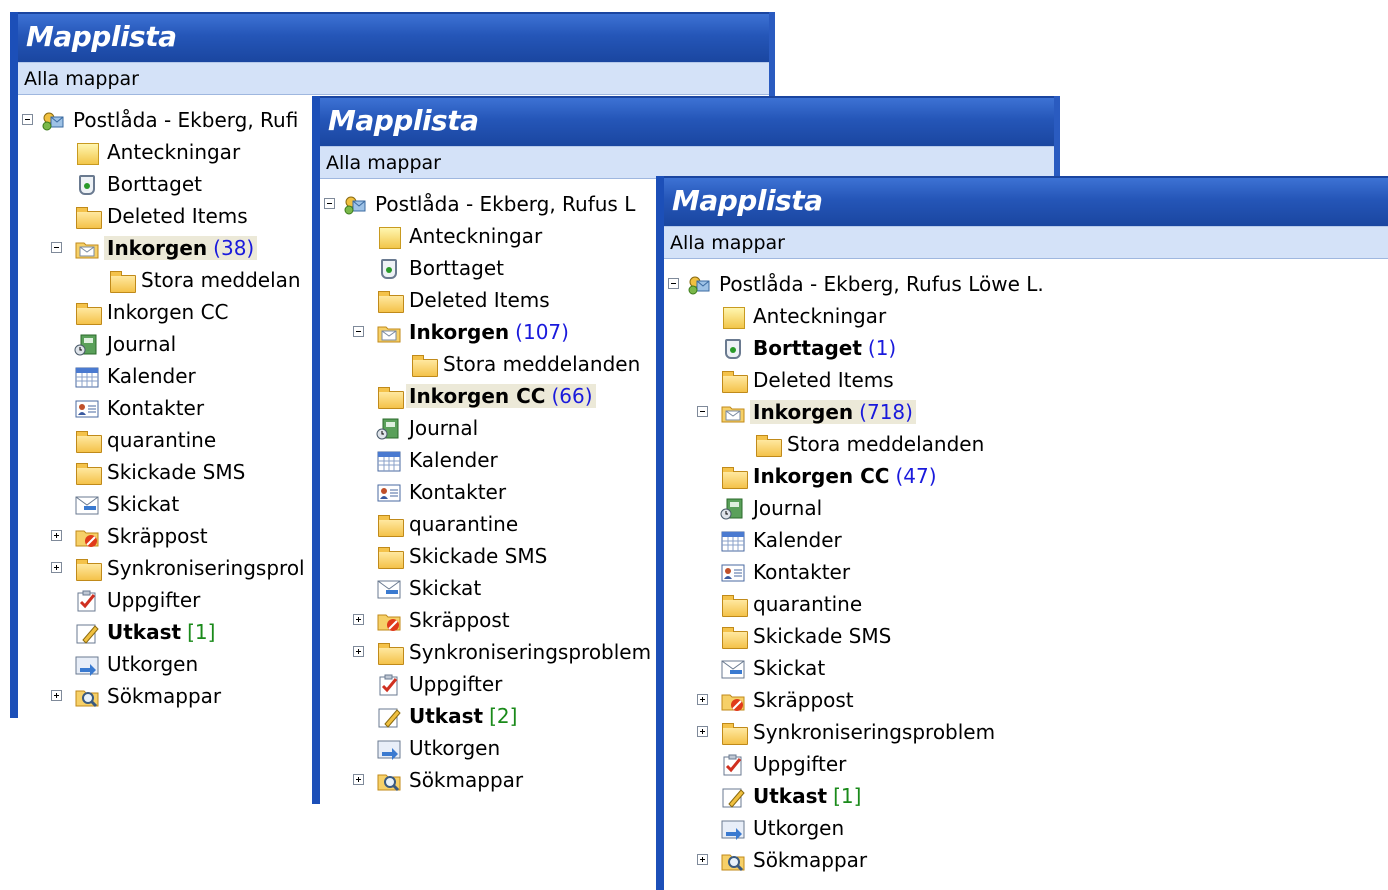 Image resolution: width=1388 pixels, height=890 pixels. Describe the element at coordinates (87, 697) in the screenshot. I see `search-folder-icon` at that location.